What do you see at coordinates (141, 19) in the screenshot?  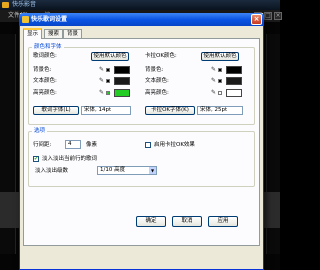 I see `dialog-title-bar: 快乐歌词设置 ×` at bounding box center [141, 19].